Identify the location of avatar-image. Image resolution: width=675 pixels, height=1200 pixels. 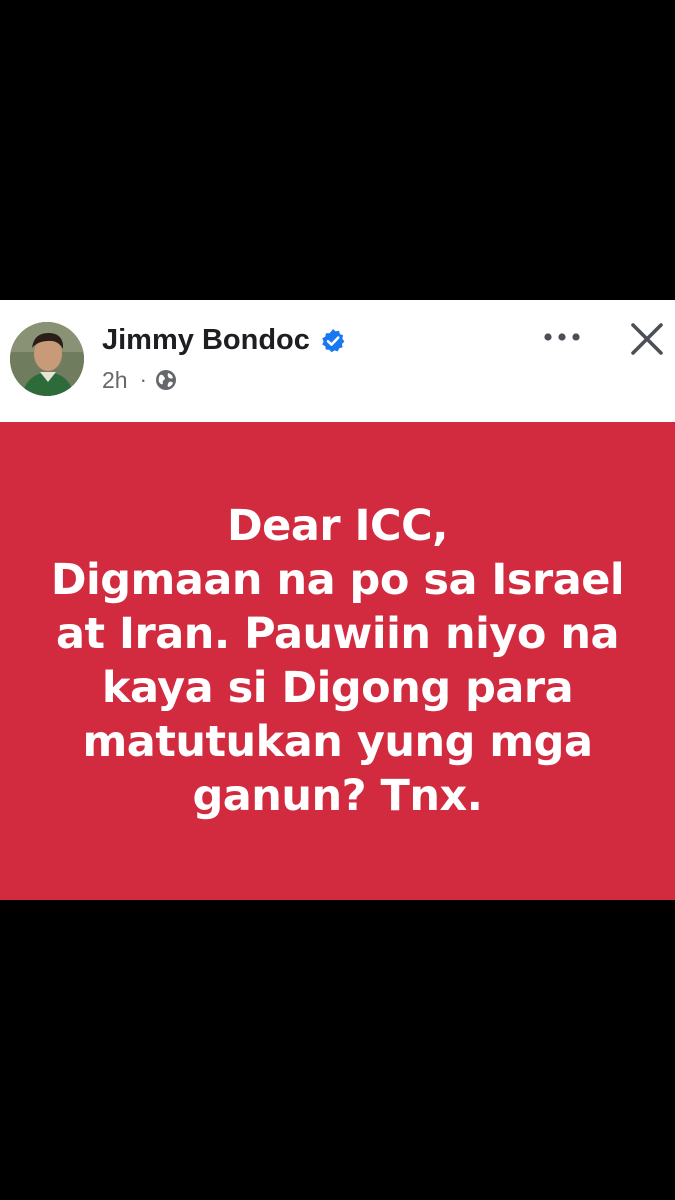
(47, 359).